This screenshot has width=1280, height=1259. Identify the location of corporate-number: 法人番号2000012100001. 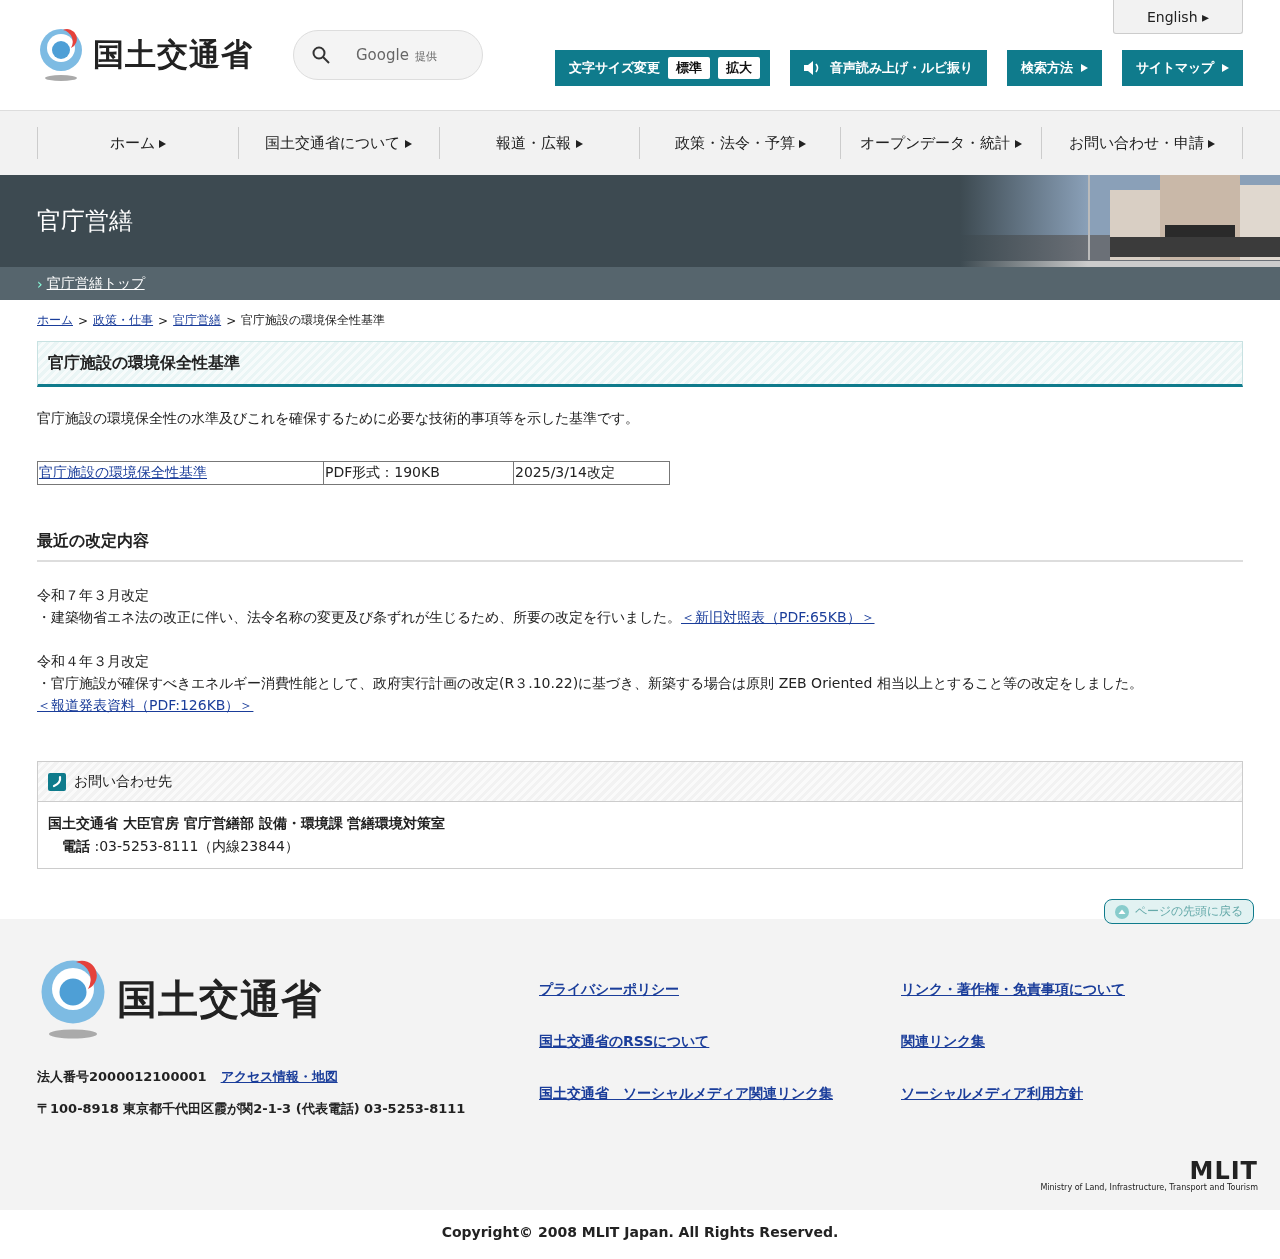
(122, 1077).